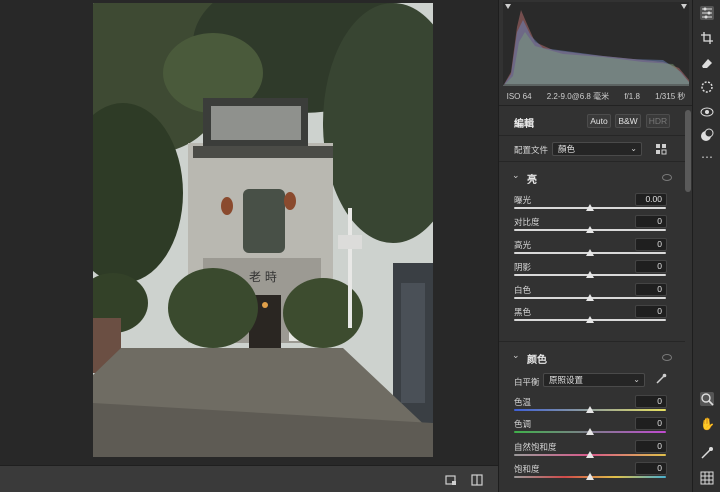 The width and height of the screenshot is (720, 492). Describe the element at coordinates (524, 124) in the screenshot. I see `edit-title: 編輯` at that location.